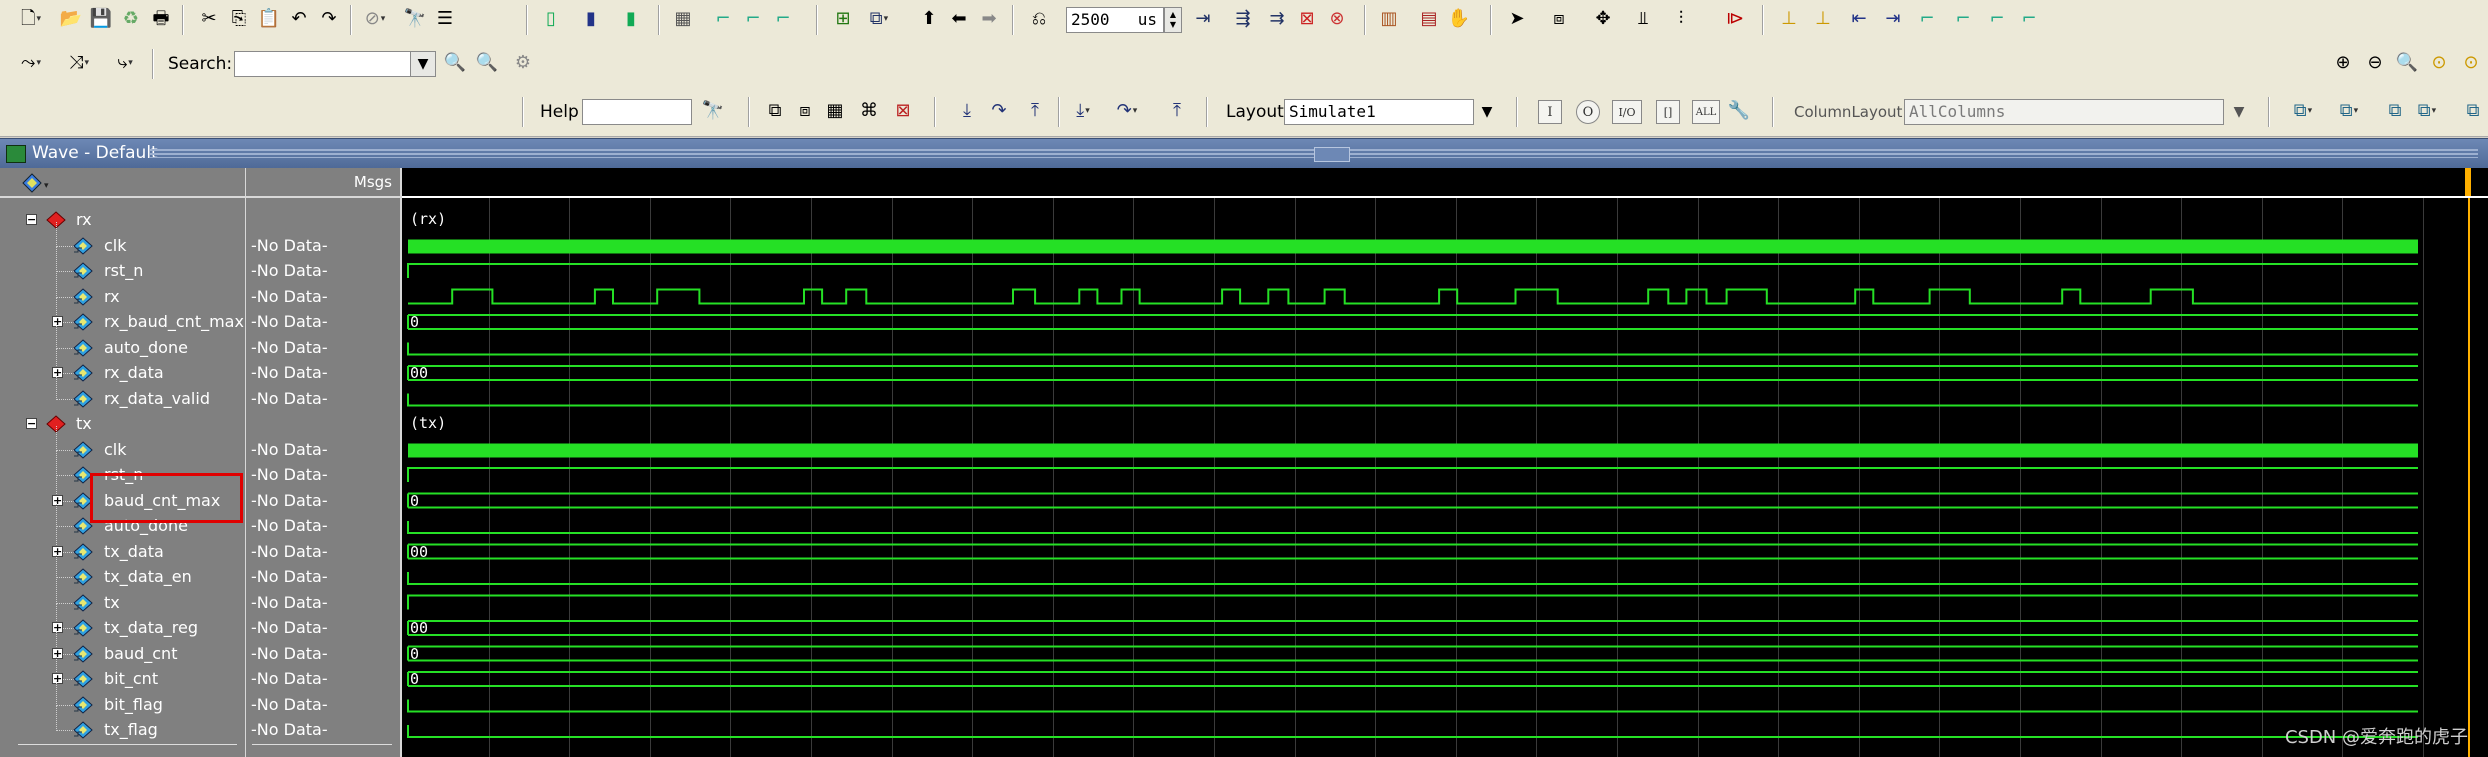 This screenshot has height=757, width=2488. Describe the element at coordinates (1517, 19) in the screenshot. I see `select-pointer-icon: ➤` at that location.